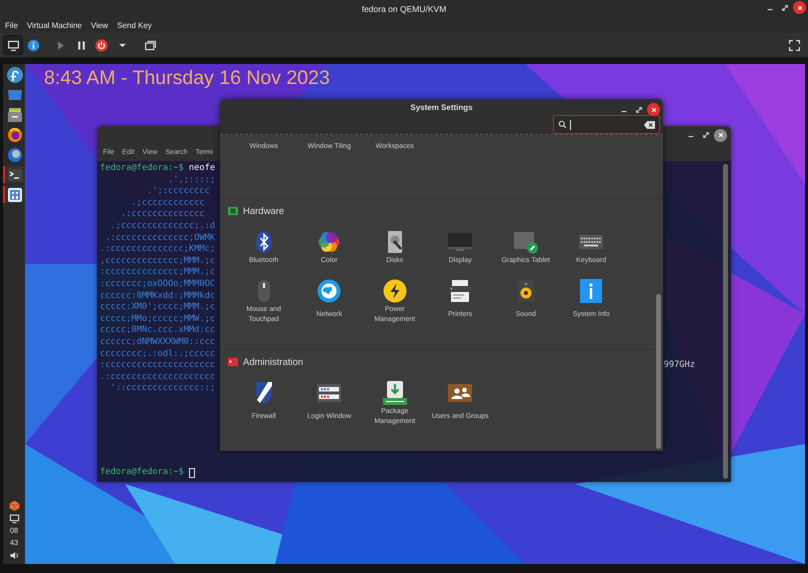 Image resolution: width=808 pixels, height=573 pixels. Describe the element at coordinates (460, 291) in the screenshot. I see `printer-icon` at that location.